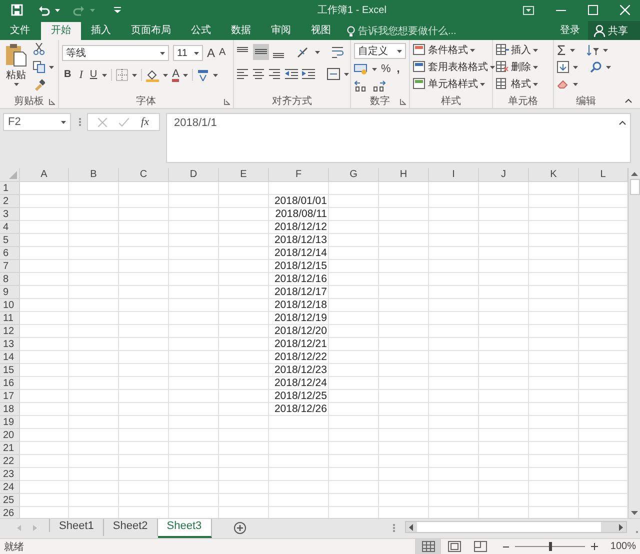 Image resolution: width=640 pixels, height=554 pixels. Describe the element at coordinates (52, 102) in the screenshot. I see `dialog-launcher-icon` at that location.